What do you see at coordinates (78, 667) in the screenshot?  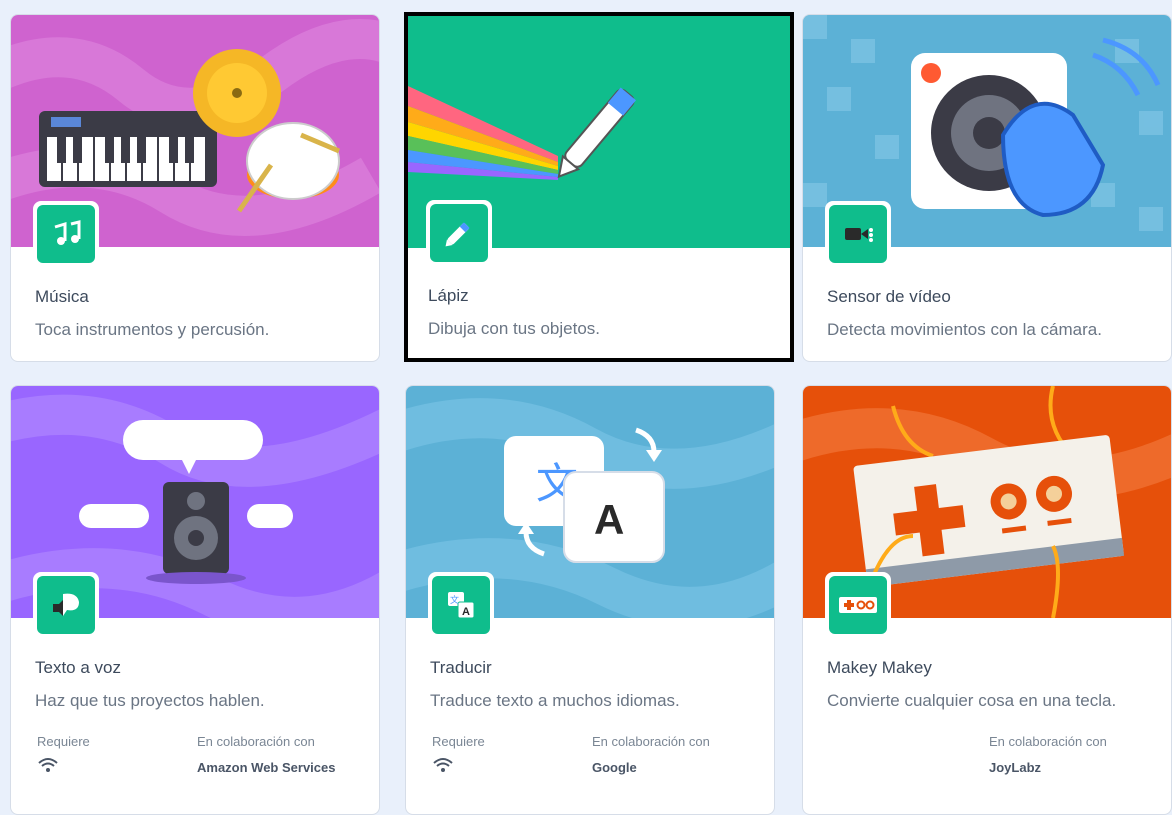 I see `extension-title: Texto a voz` at bounding box center [78, 667].